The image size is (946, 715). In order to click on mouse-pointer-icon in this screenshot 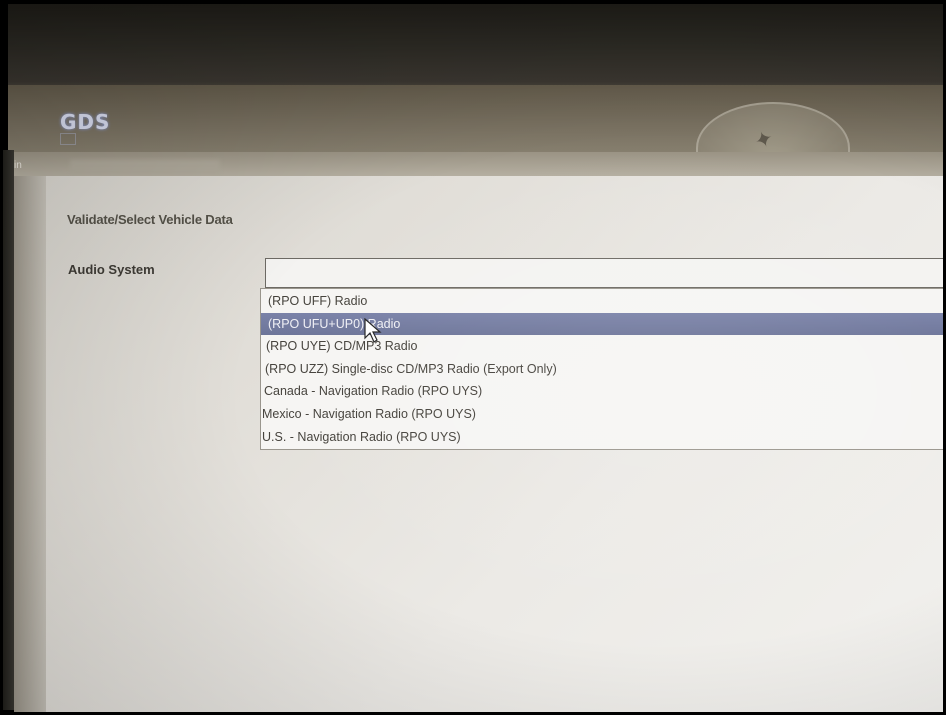, I will do `click(373, 330)`.